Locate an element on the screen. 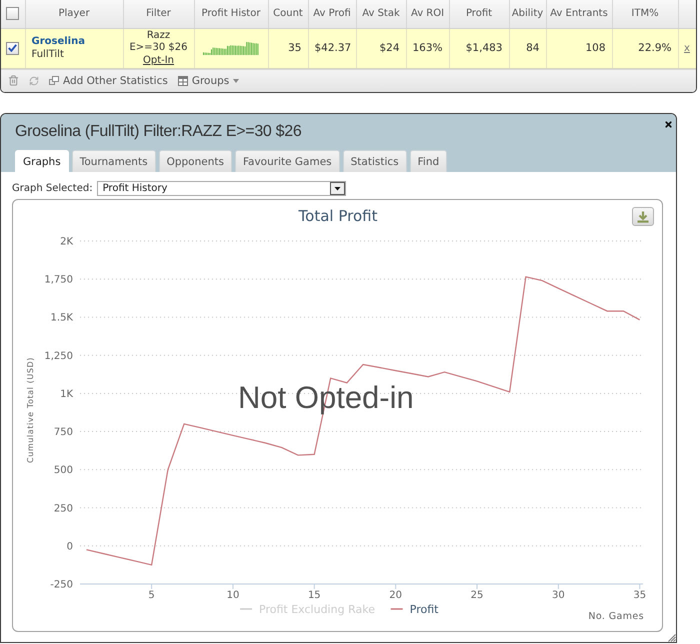 The height and width of the screenshot is (644, 700). column-header: Profit Histor is located at coordinates (231, 14).